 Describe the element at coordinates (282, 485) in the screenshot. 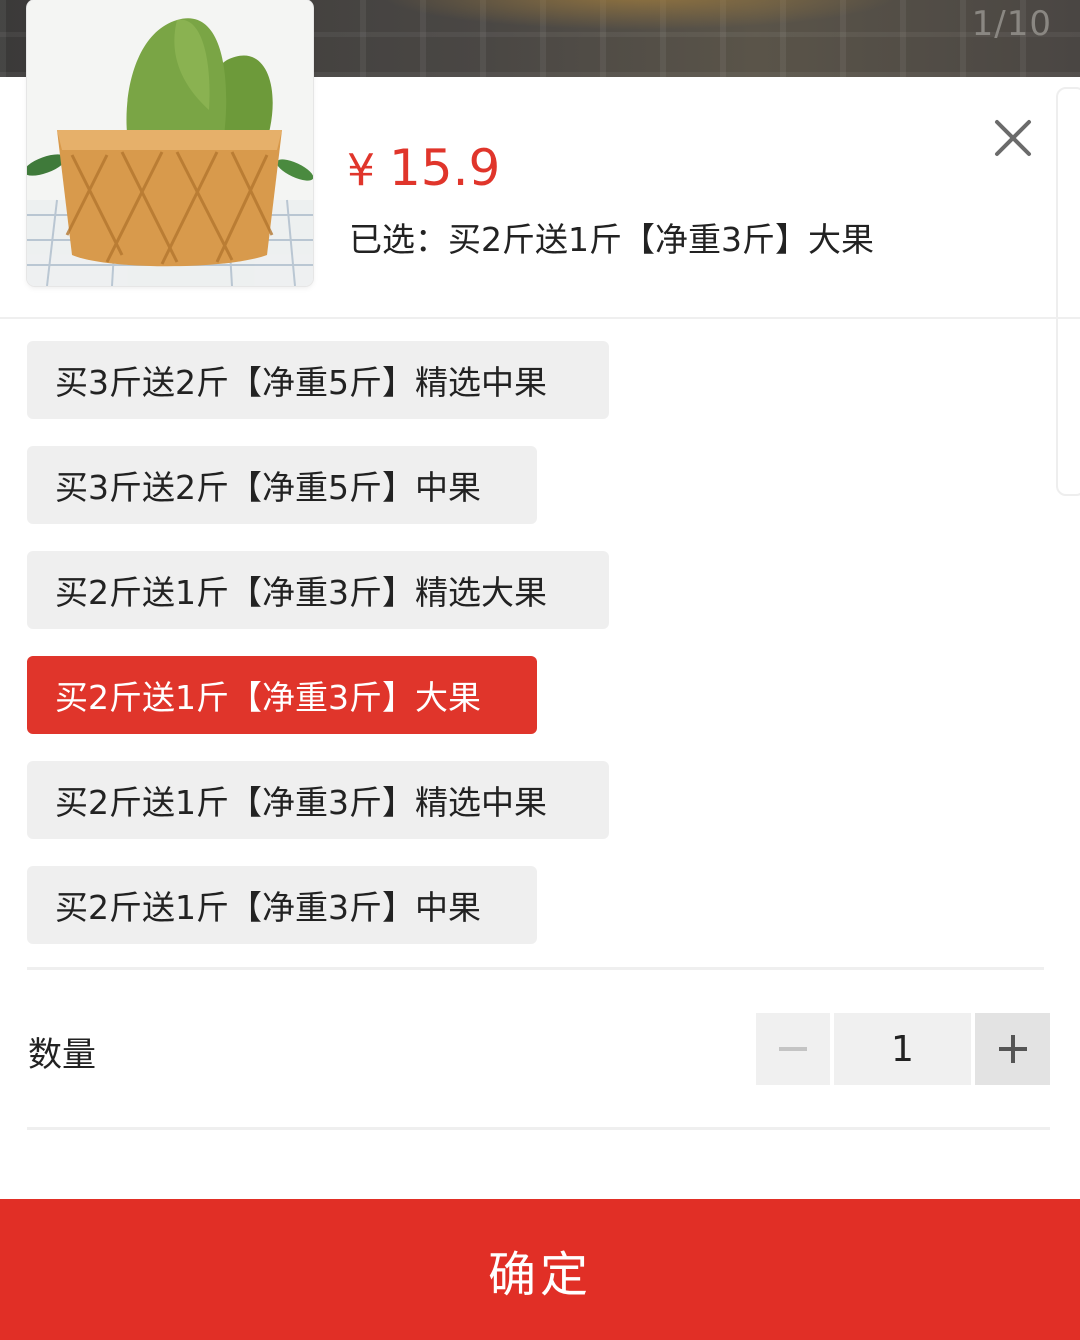

I see `option-chip: 买3斤送2斤【净重5斤】中果` at that location.